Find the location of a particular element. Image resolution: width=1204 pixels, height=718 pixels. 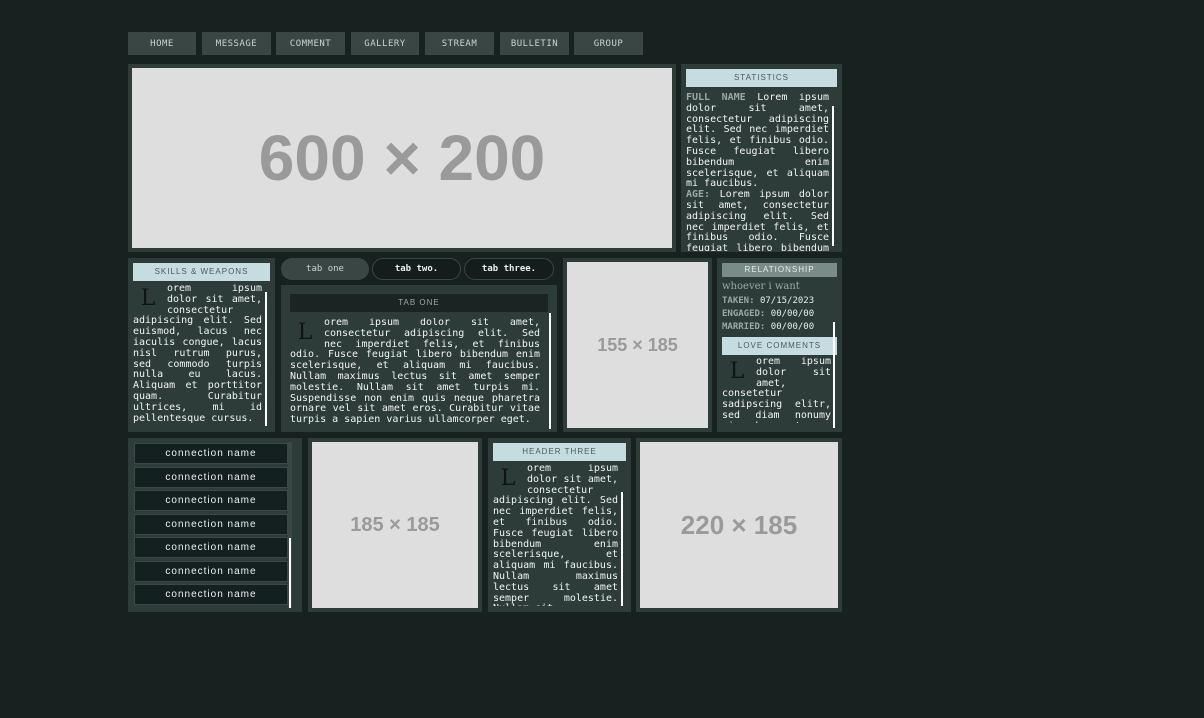

nav-comment: COMMENT is located at coordinates (310, 43).